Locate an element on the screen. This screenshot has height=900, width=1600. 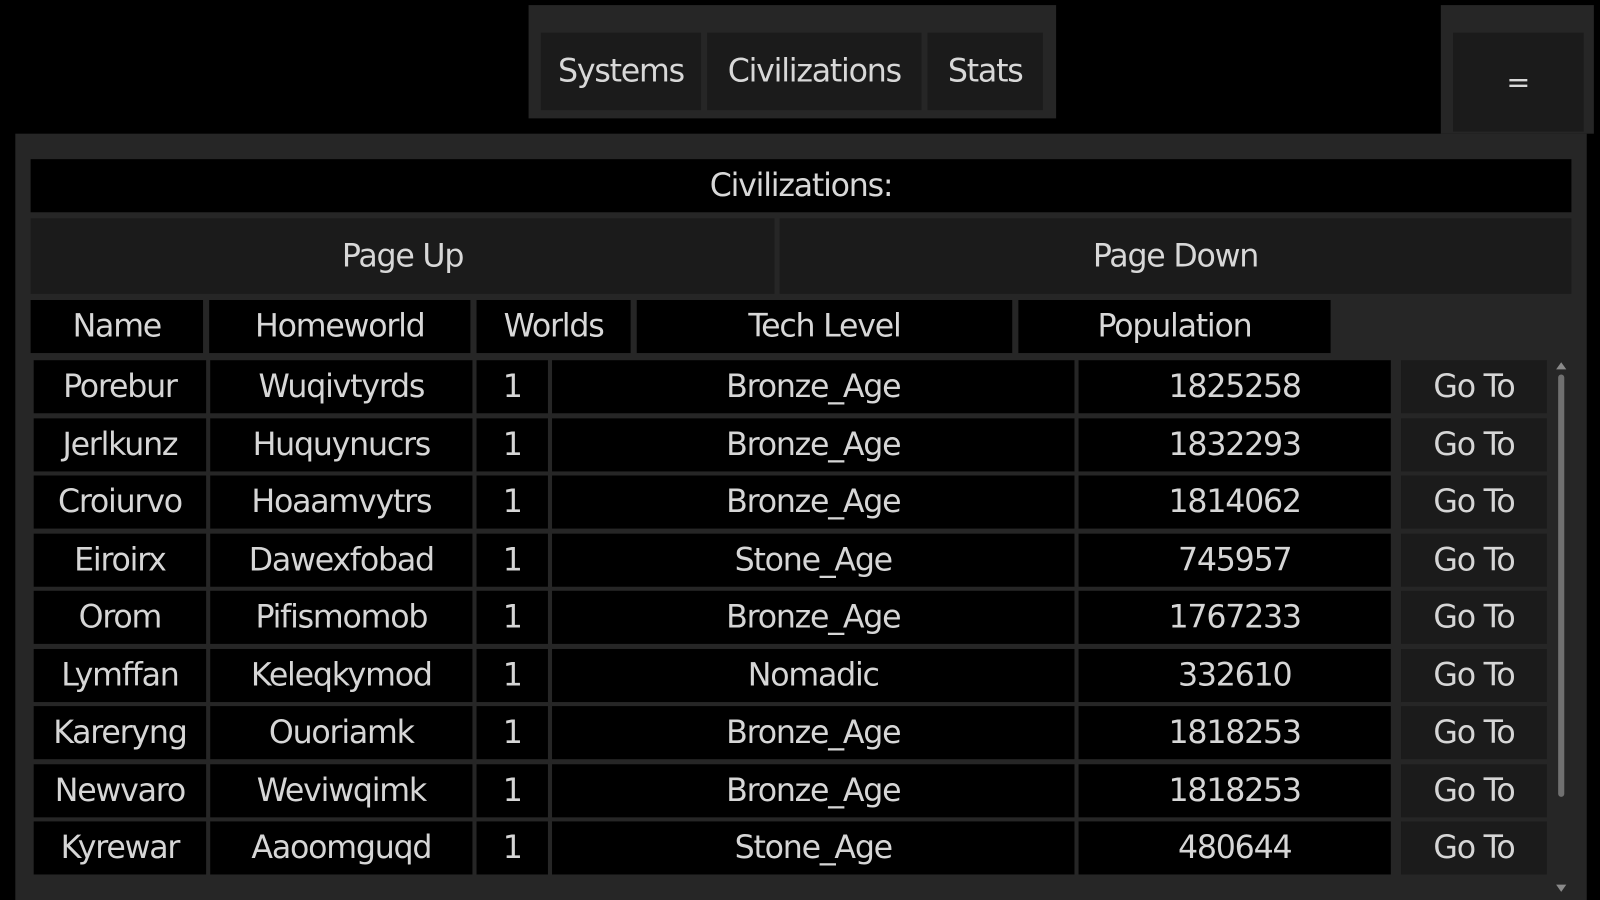
scrollbar-thumb is located at coordinates (1561, 585).